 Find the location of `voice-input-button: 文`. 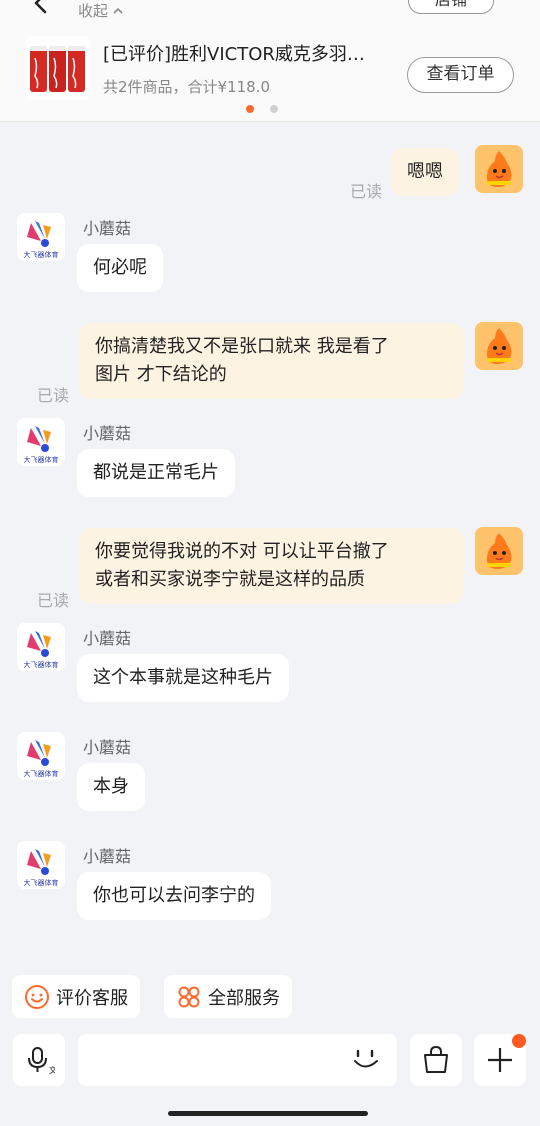

voice-input-button: 文 is located at coordinates (39, 1060).